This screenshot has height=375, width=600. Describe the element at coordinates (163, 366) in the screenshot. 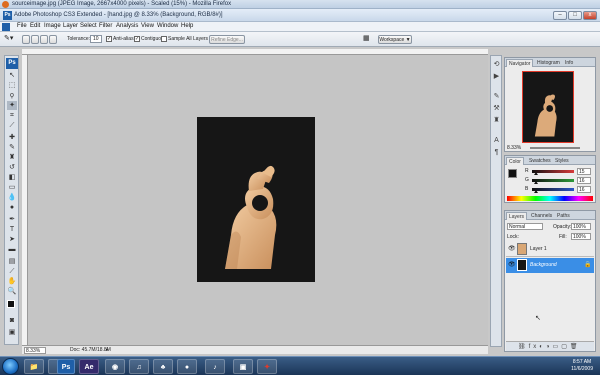

I see `taskbar-app-icon: ♣` at that location.